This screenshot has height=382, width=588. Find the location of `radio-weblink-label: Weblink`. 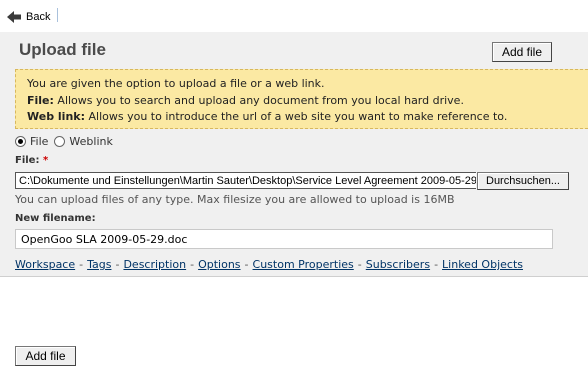

radio-weblink-label: Weblink is located at coordinates (90, 141).